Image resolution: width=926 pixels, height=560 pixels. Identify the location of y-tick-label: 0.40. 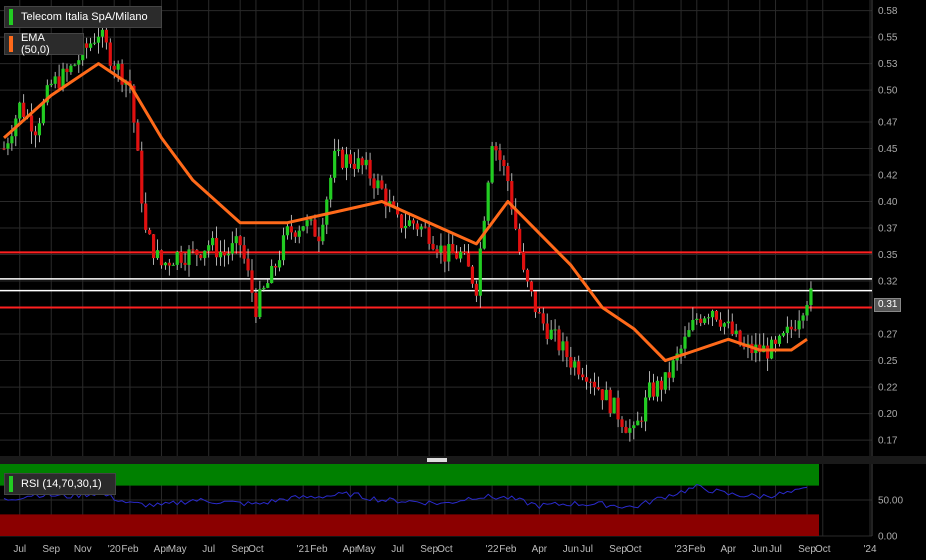
(888, 202).